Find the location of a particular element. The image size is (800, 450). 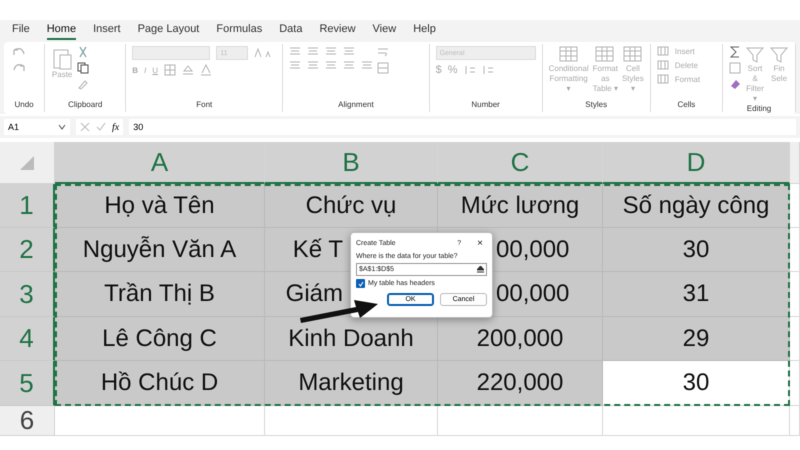

font-color-icon is located at coordinates (206, 70).